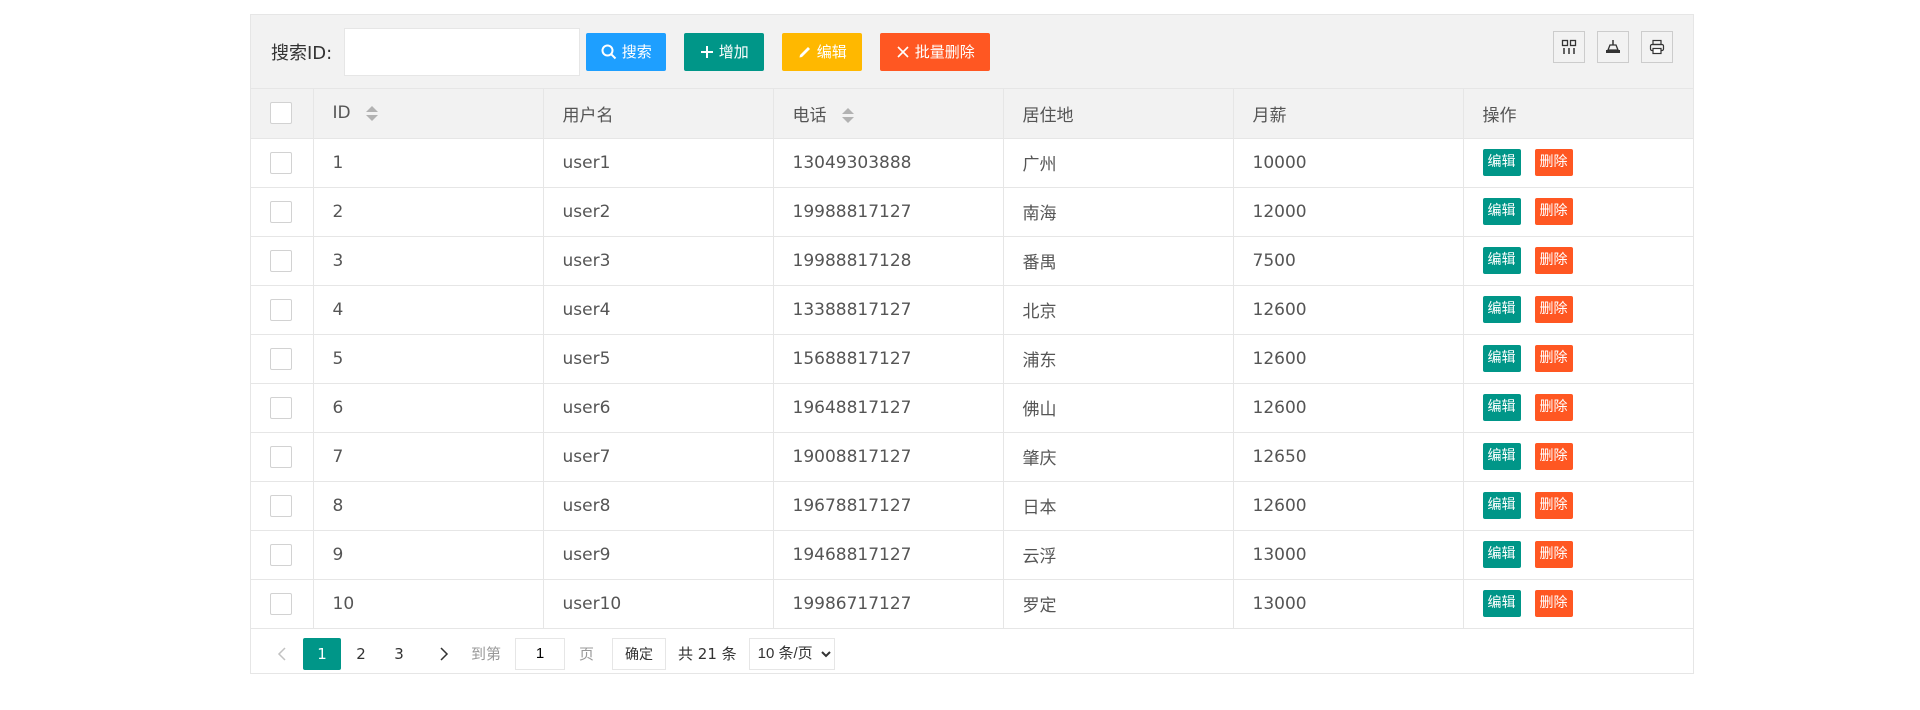 This screenshot has width=1920, height=710. I want to click on total-count: 共 21 条, so click(707, 654).